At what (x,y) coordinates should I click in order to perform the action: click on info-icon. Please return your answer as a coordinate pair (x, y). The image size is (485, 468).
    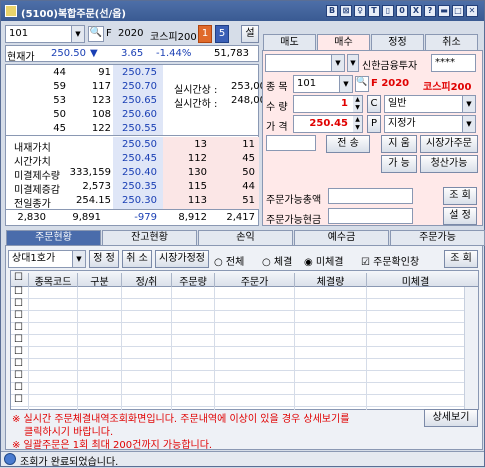
    Looking at the image, I should click on (10, 459).